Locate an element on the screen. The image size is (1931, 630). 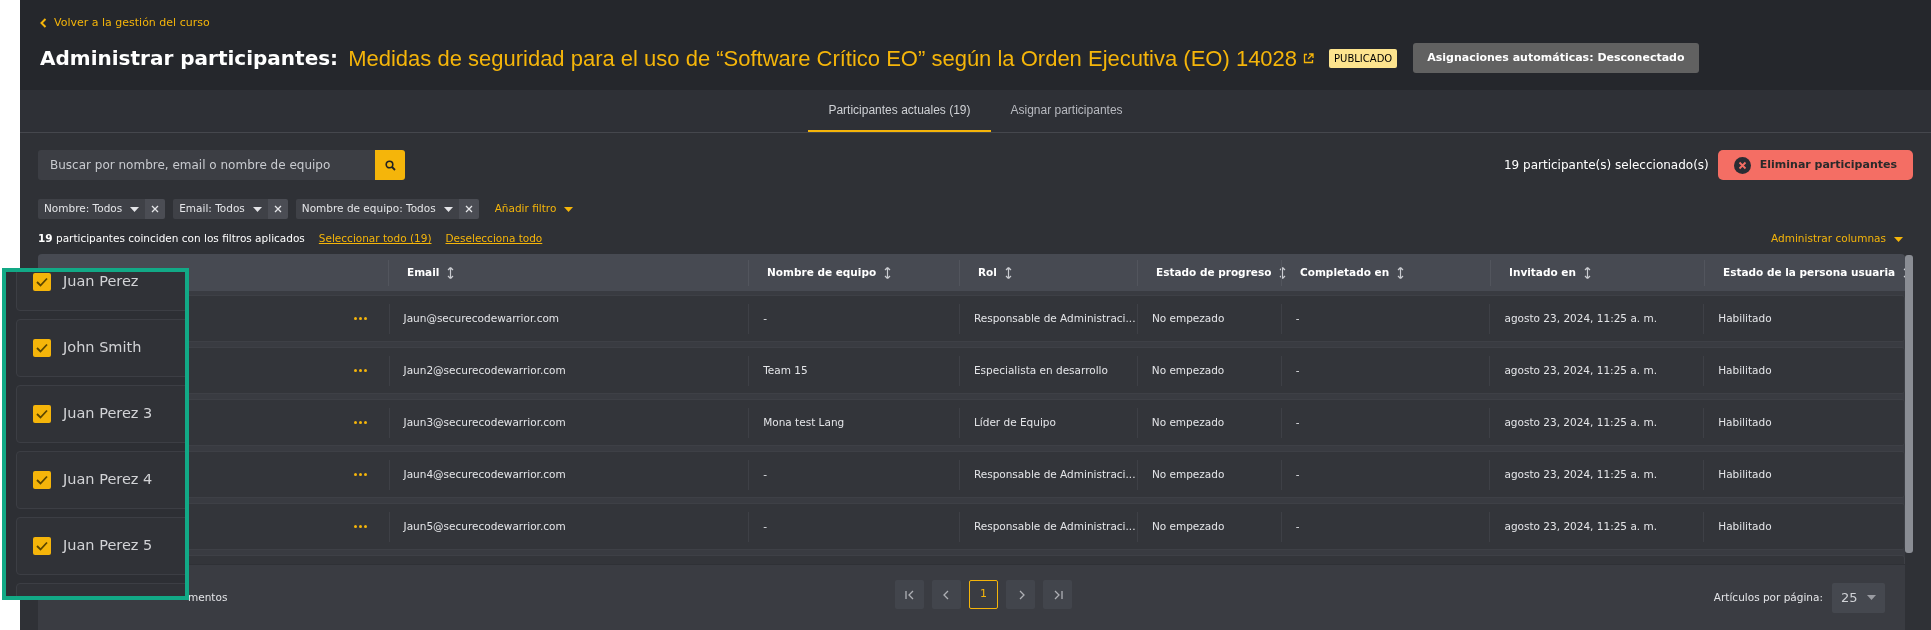
column-header: Completado en is located at coordinates (1345, 272).